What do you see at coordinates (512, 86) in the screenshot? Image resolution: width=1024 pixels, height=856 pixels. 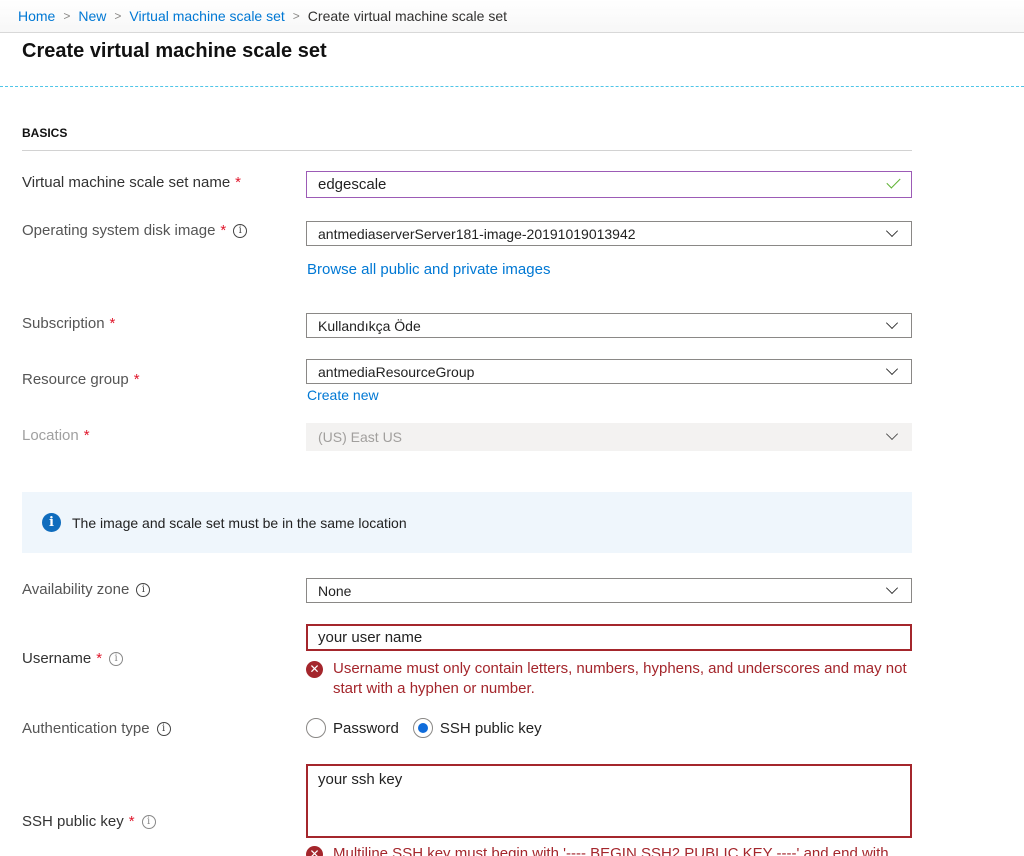 I see `header-divider` at bounding box center [512, 86].